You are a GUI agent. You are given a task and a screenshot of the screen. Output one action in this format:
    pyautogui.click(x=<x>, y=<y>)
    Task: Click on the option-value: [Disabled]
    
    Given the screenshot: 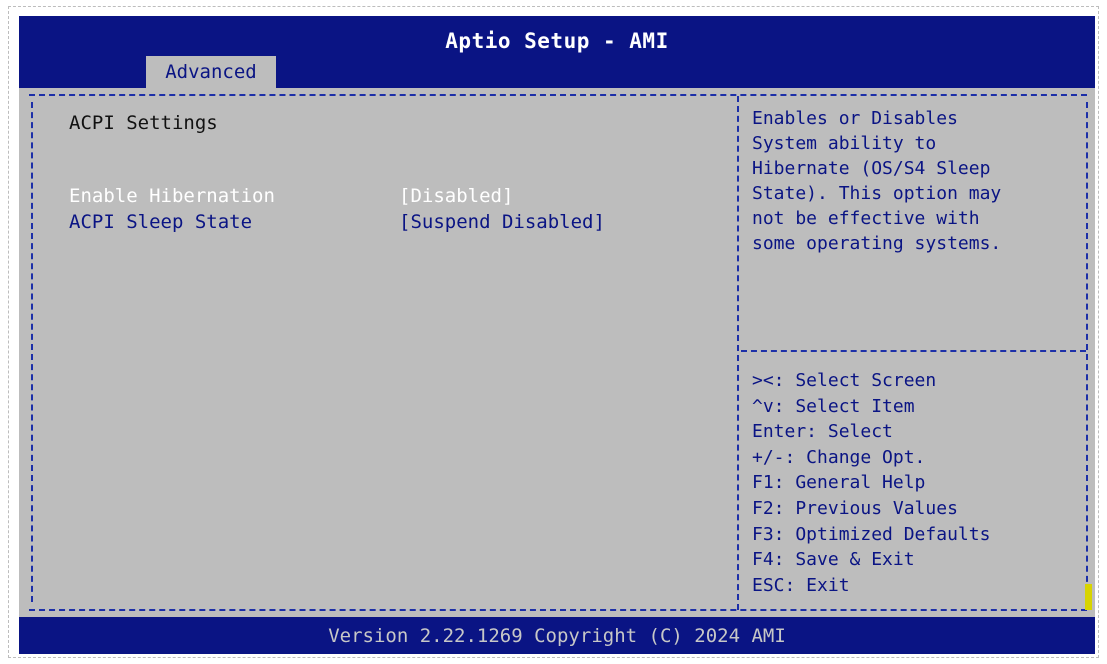 What is the action you would take?
    pyautogui.click(x=456, y=196)
    